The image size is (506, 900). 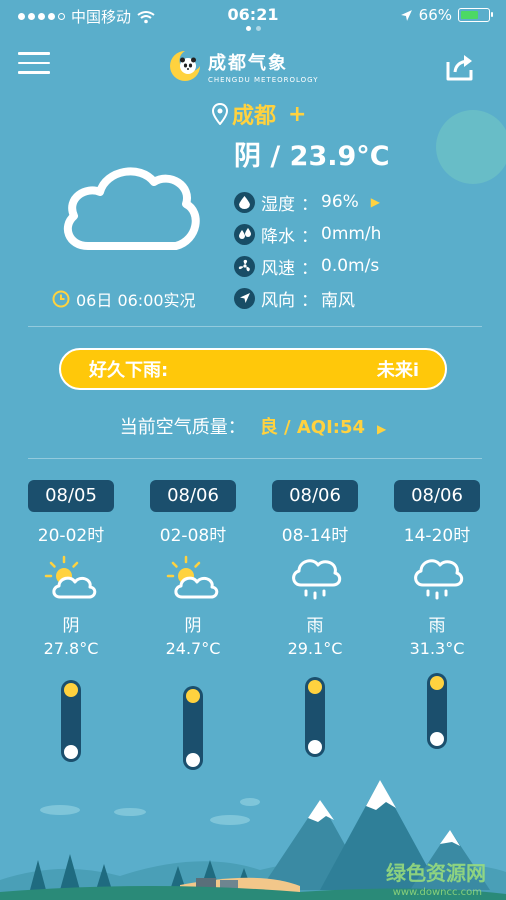 What do you see at coordinates (435, 15) in the screenshot?
I see `battery-percent: 66%` at bounding box center [435, 15].